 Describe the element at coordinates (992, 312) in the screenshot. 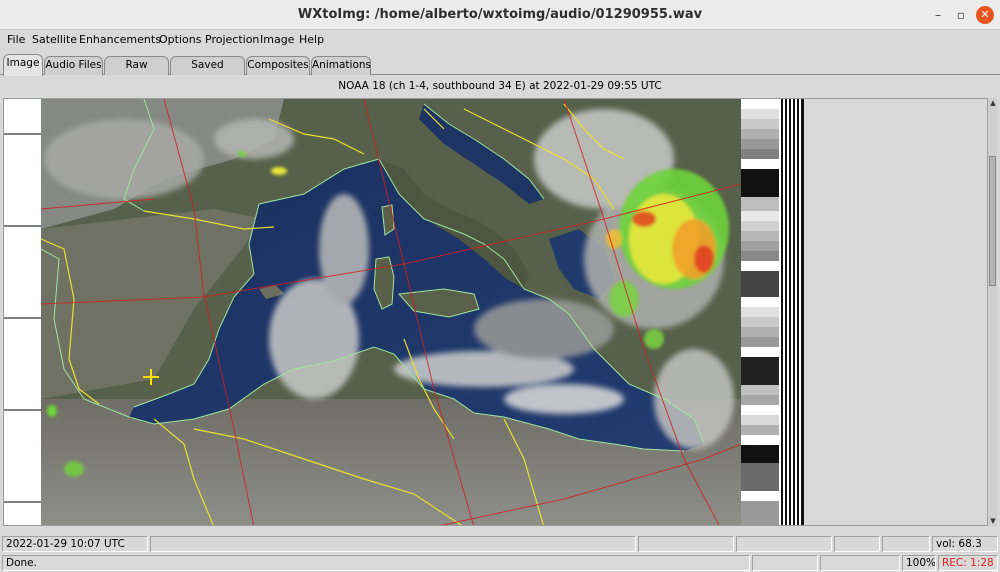

I see `vertical-scrollbar: ▲ ▼` at that location.